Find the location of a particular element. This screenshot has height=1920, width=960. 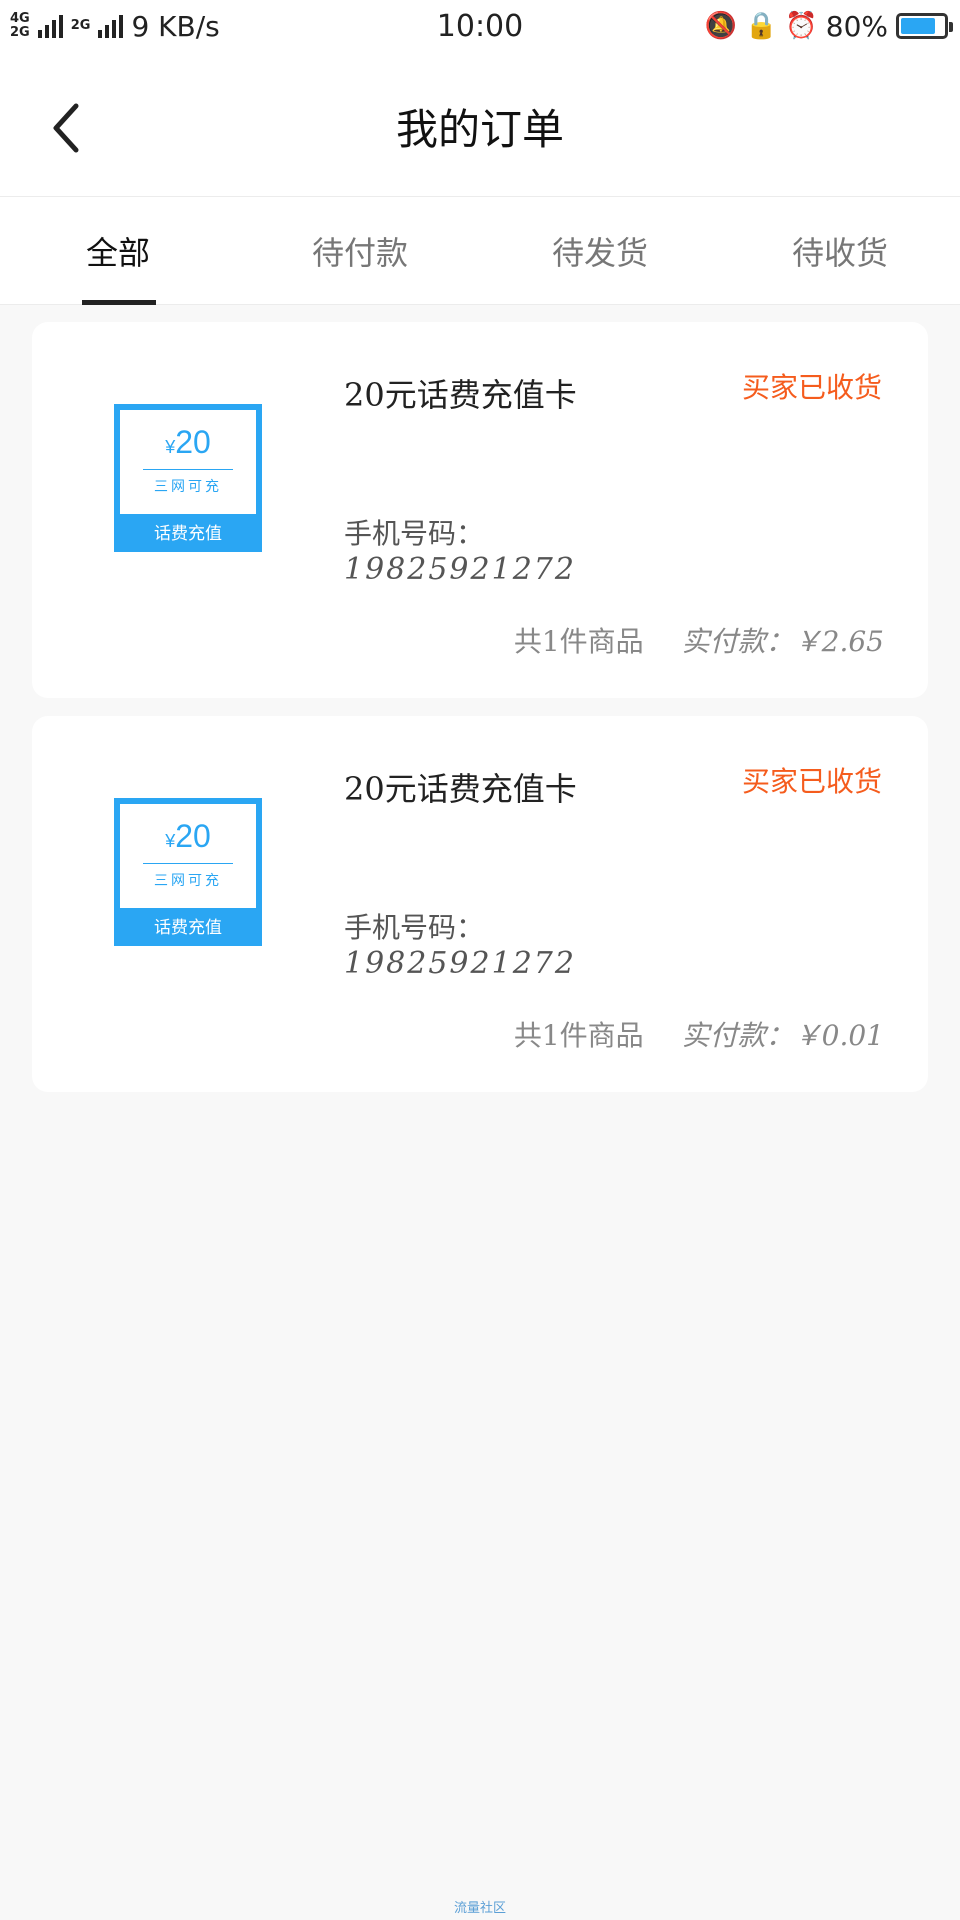

watermark: 流量社区 is located at coordinates (479, 1908).